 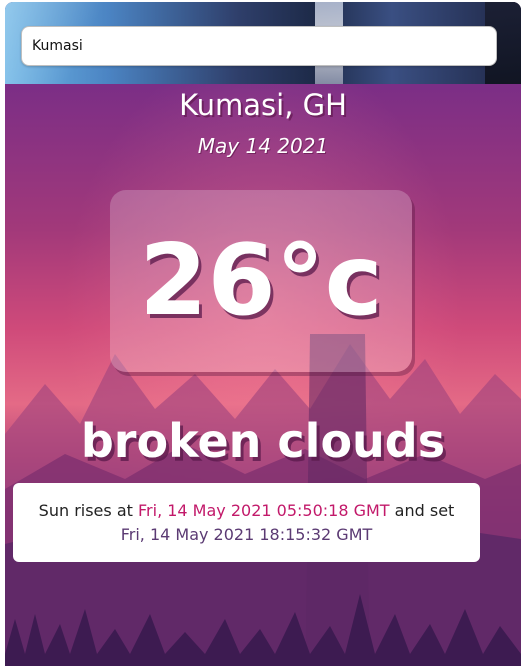 I want to click on search-bar, so click(x=259, y=46).